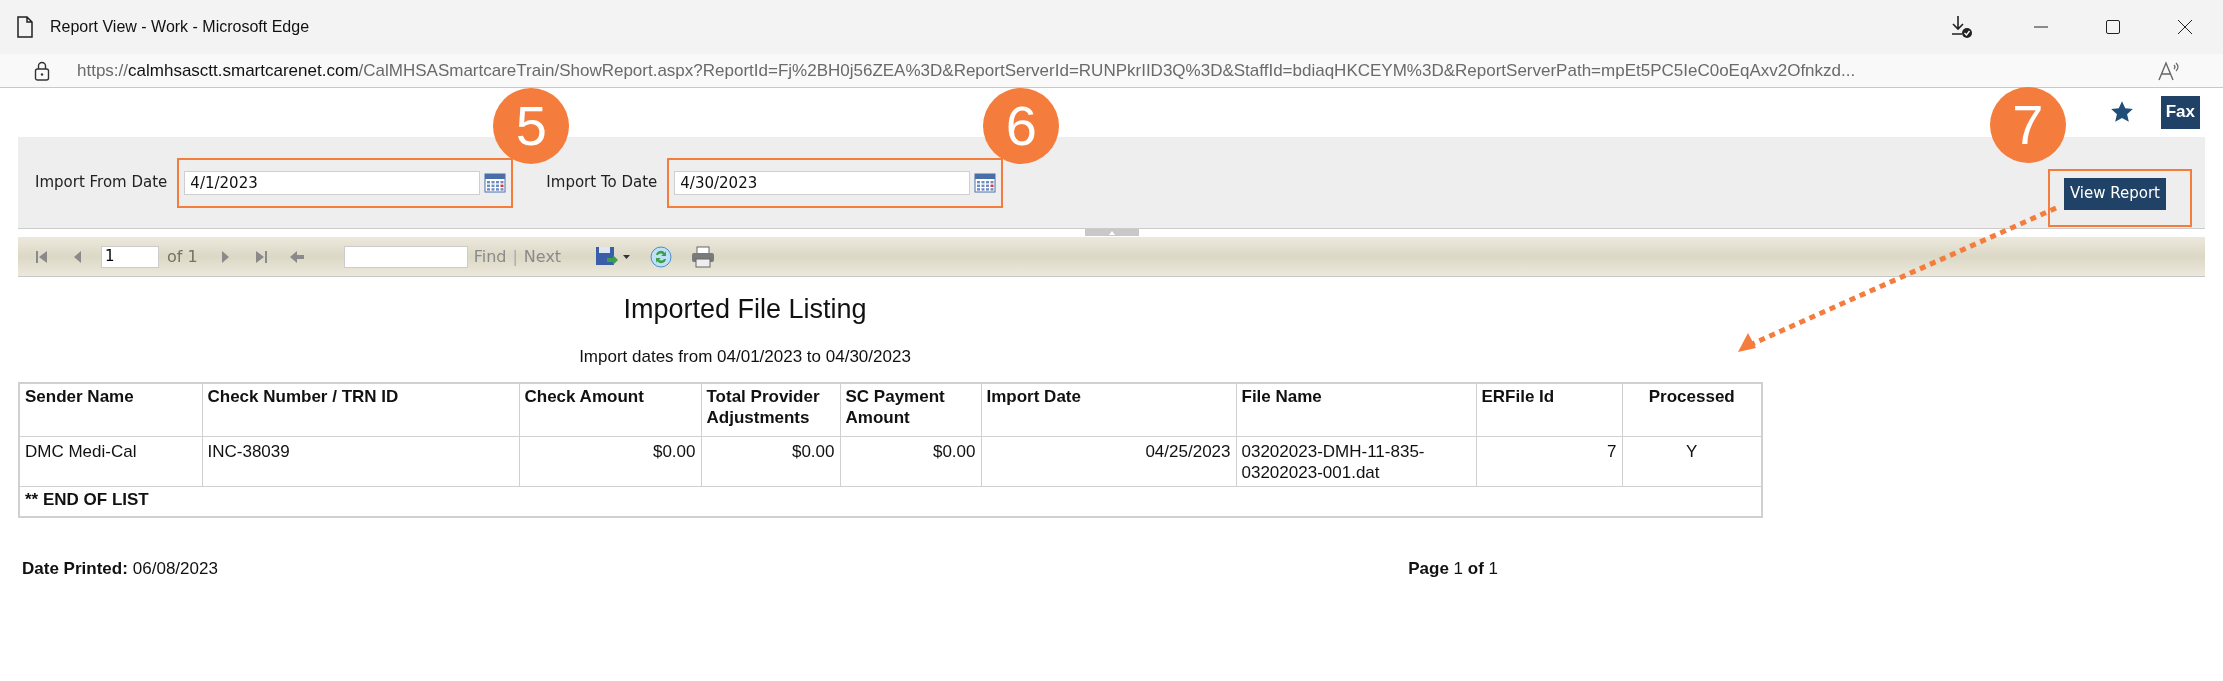 The width and height of the screenshot is (2223, 681). I want to click on read-aloud-icon, so click(2169, 70).